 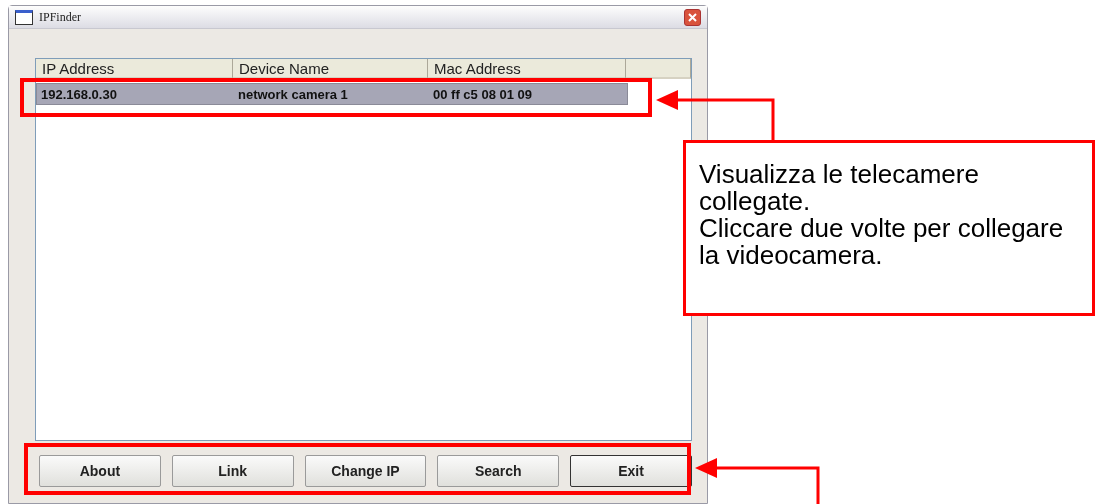 I want to click on device-row: 192.168.0.30 network camera 1 00 ff c5 08 01 09, so click(x=332, y=94).